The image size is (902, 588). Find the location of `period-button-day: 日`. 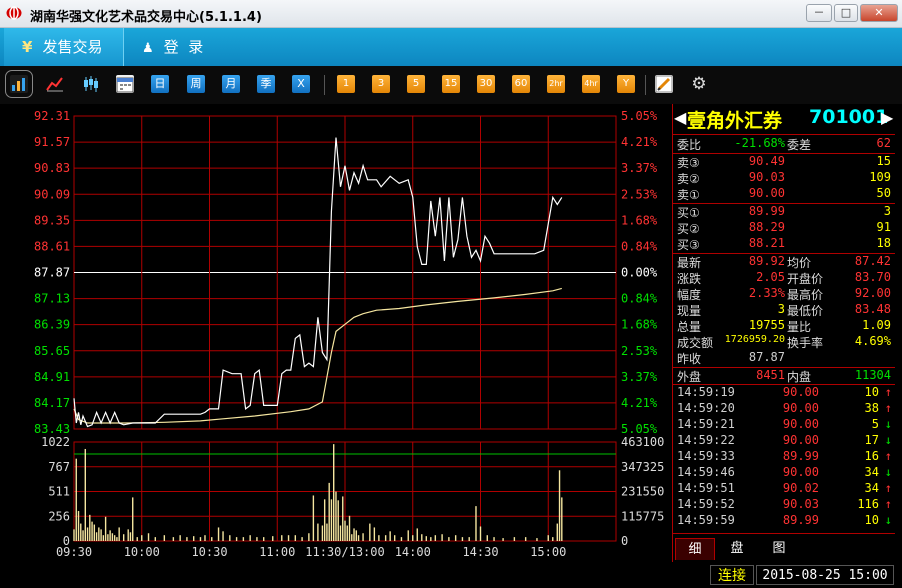

period-button-day: 日 is located at coordinates (160, 84).